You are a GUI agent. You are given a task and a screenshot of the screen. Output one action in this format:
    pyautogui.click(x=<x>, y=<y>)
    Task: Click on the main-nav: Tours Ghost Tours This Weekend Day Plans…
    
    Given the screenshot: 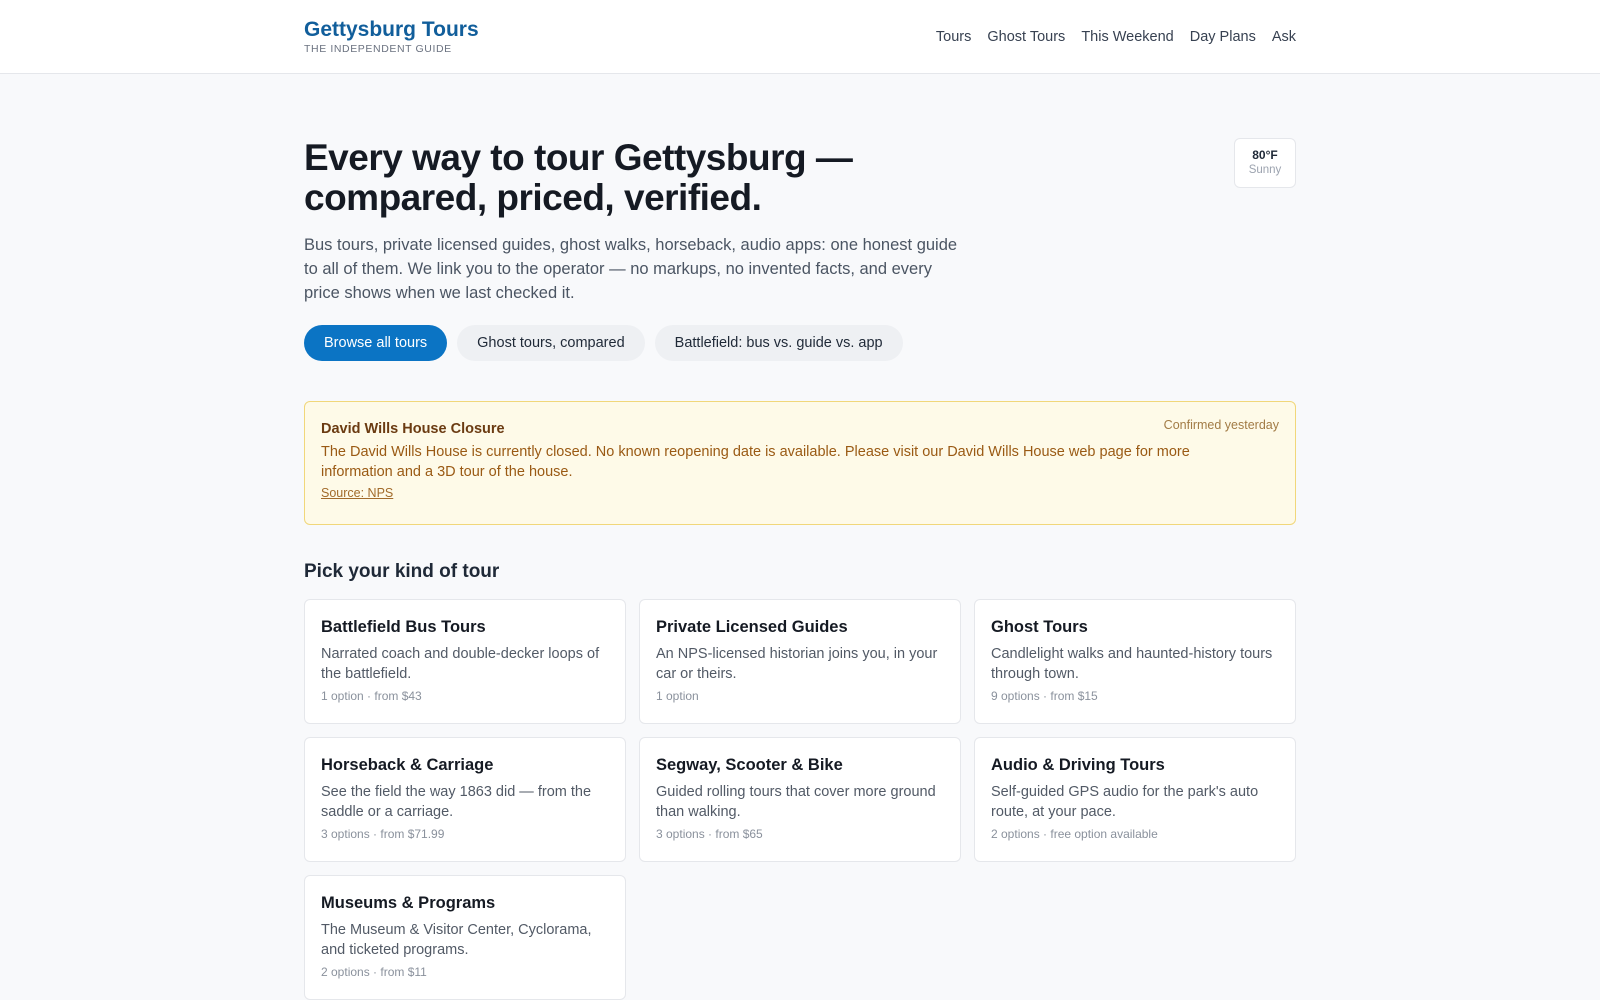 What is the action you would take?
    pyautogui.click(x=1116, y=37)
    